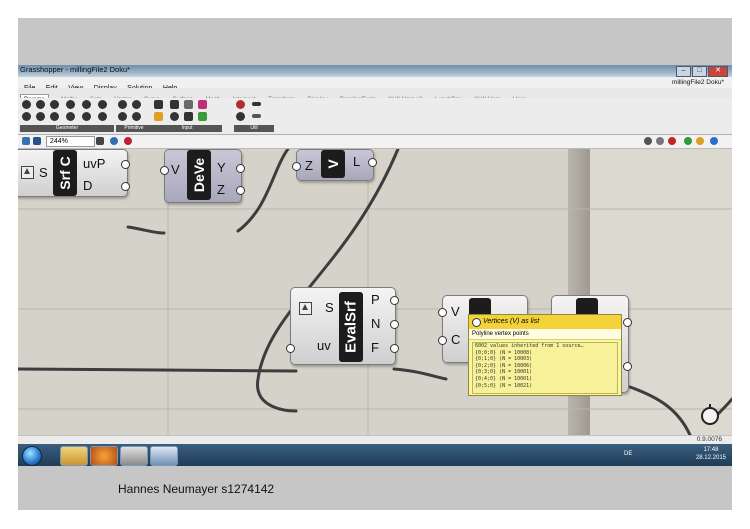  Describe the element at coordinates (122, 104) in the screenshot. I see `boolean-param-icon` at that location.